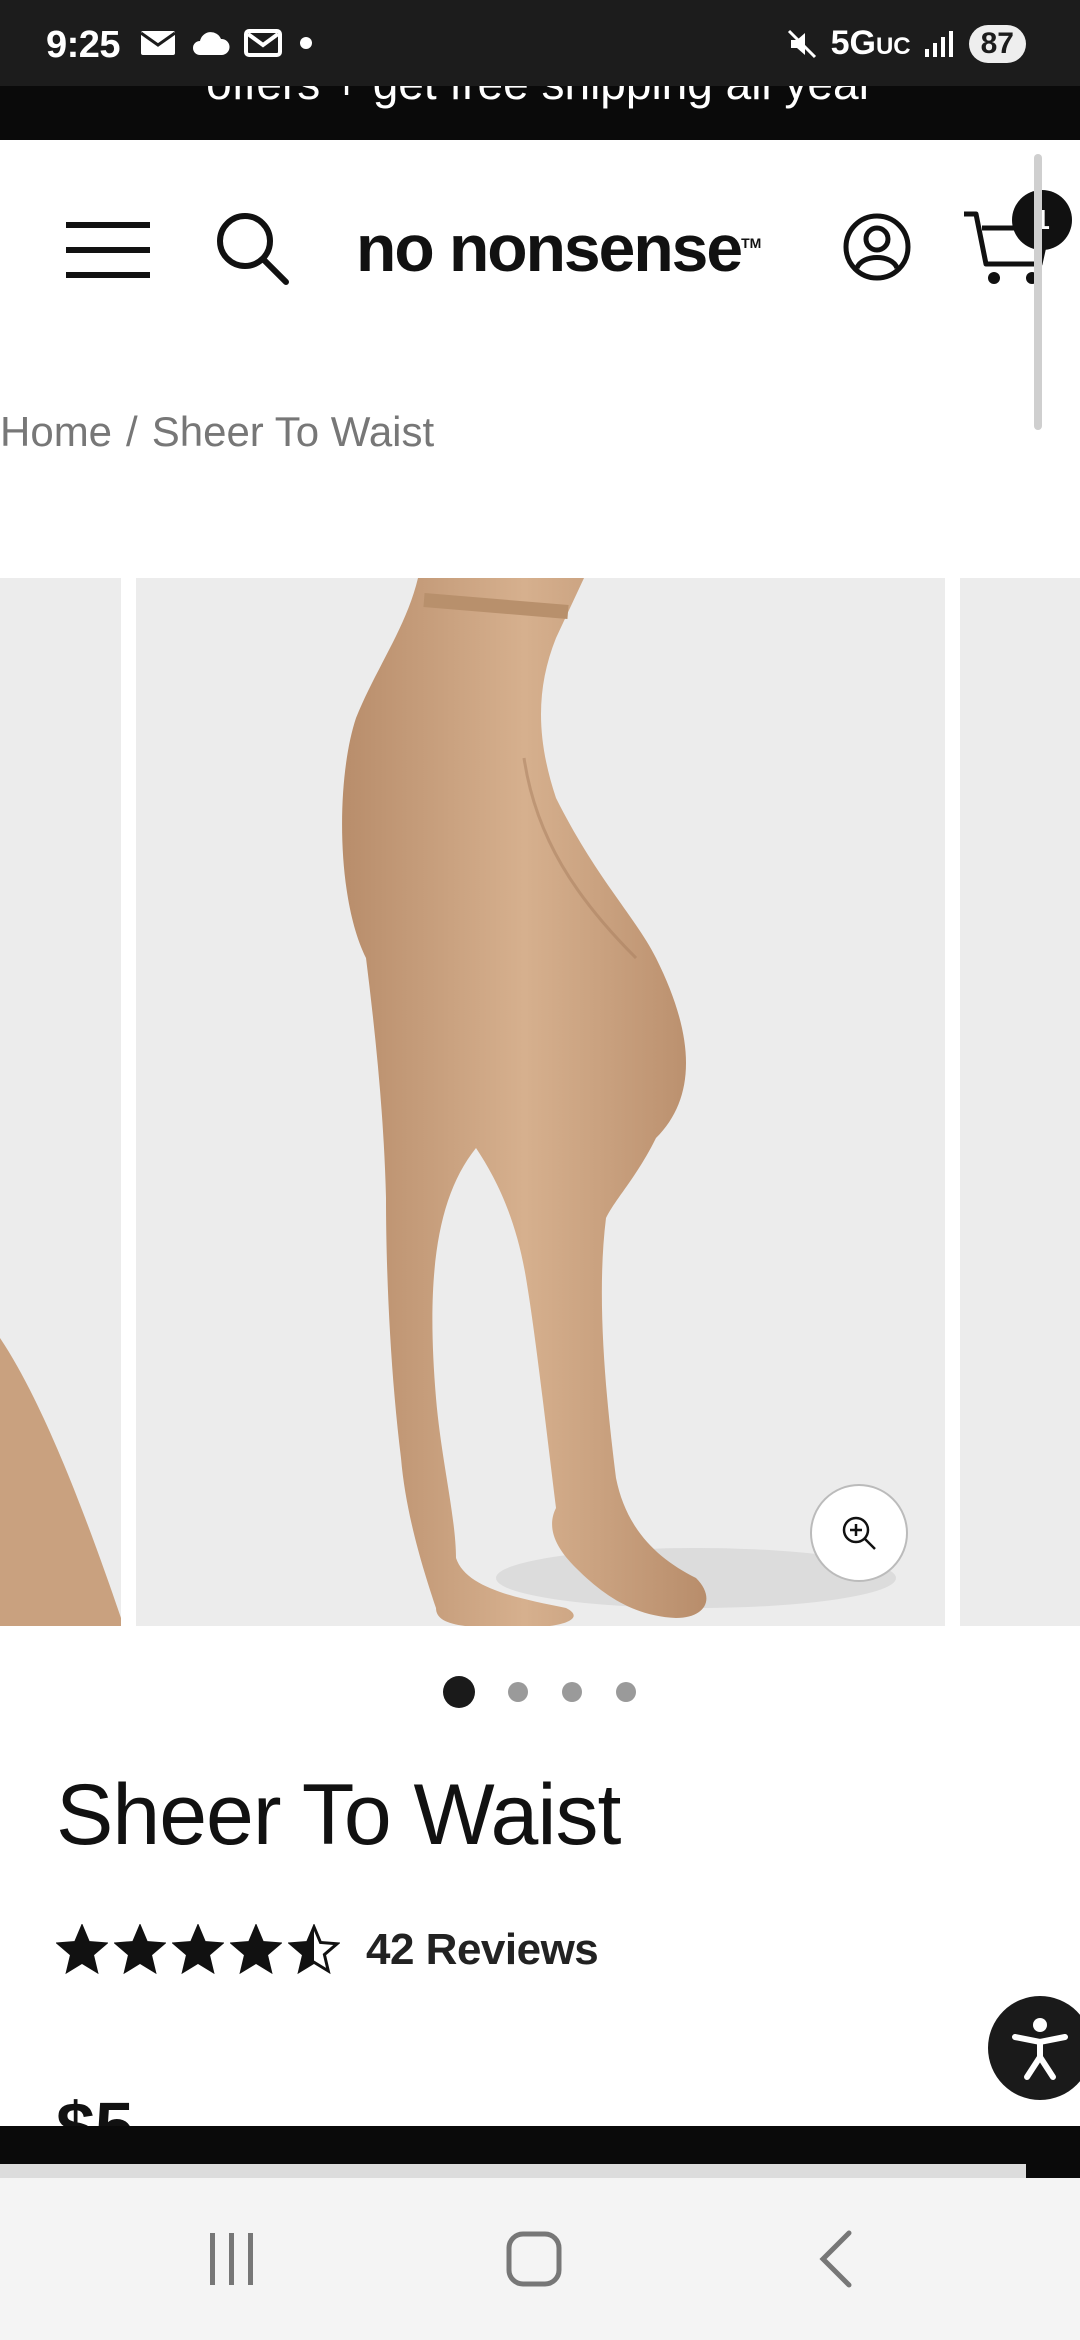  Describe the element at coordinates (540, 1692) in the screenshot. I see `carousel-pagination` at that location.